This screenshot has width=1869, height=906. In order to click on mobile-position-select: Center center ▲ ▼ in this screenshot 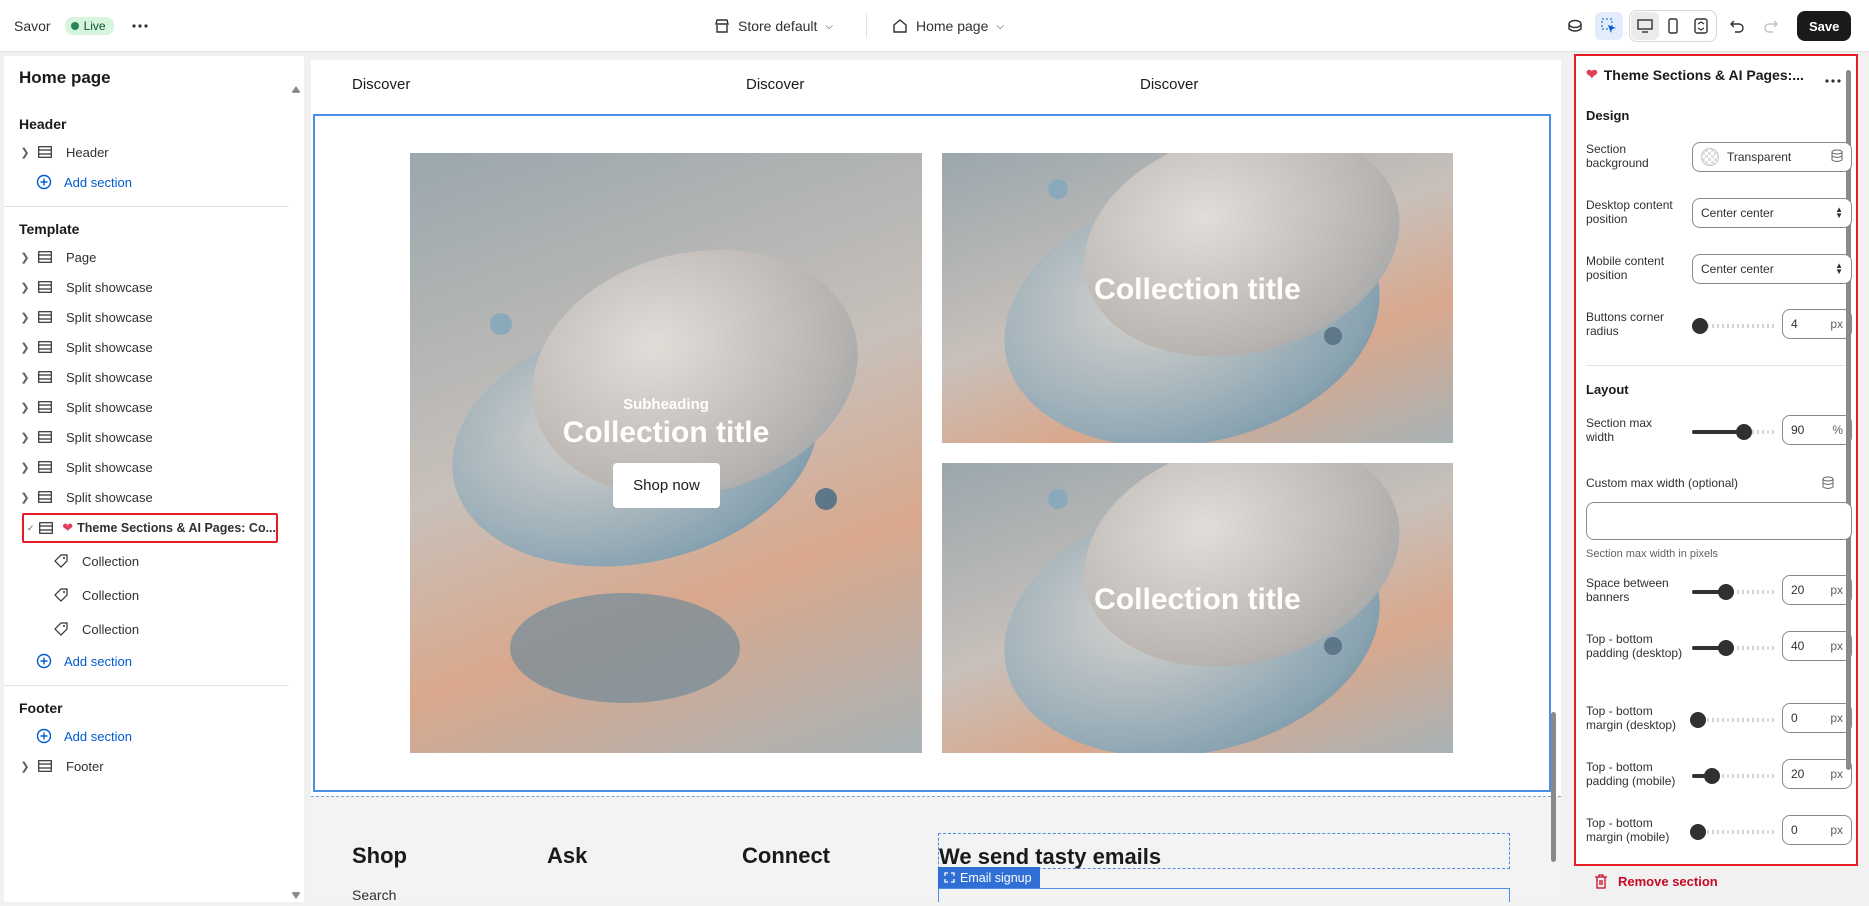, I will do `click(1772, 269)`.